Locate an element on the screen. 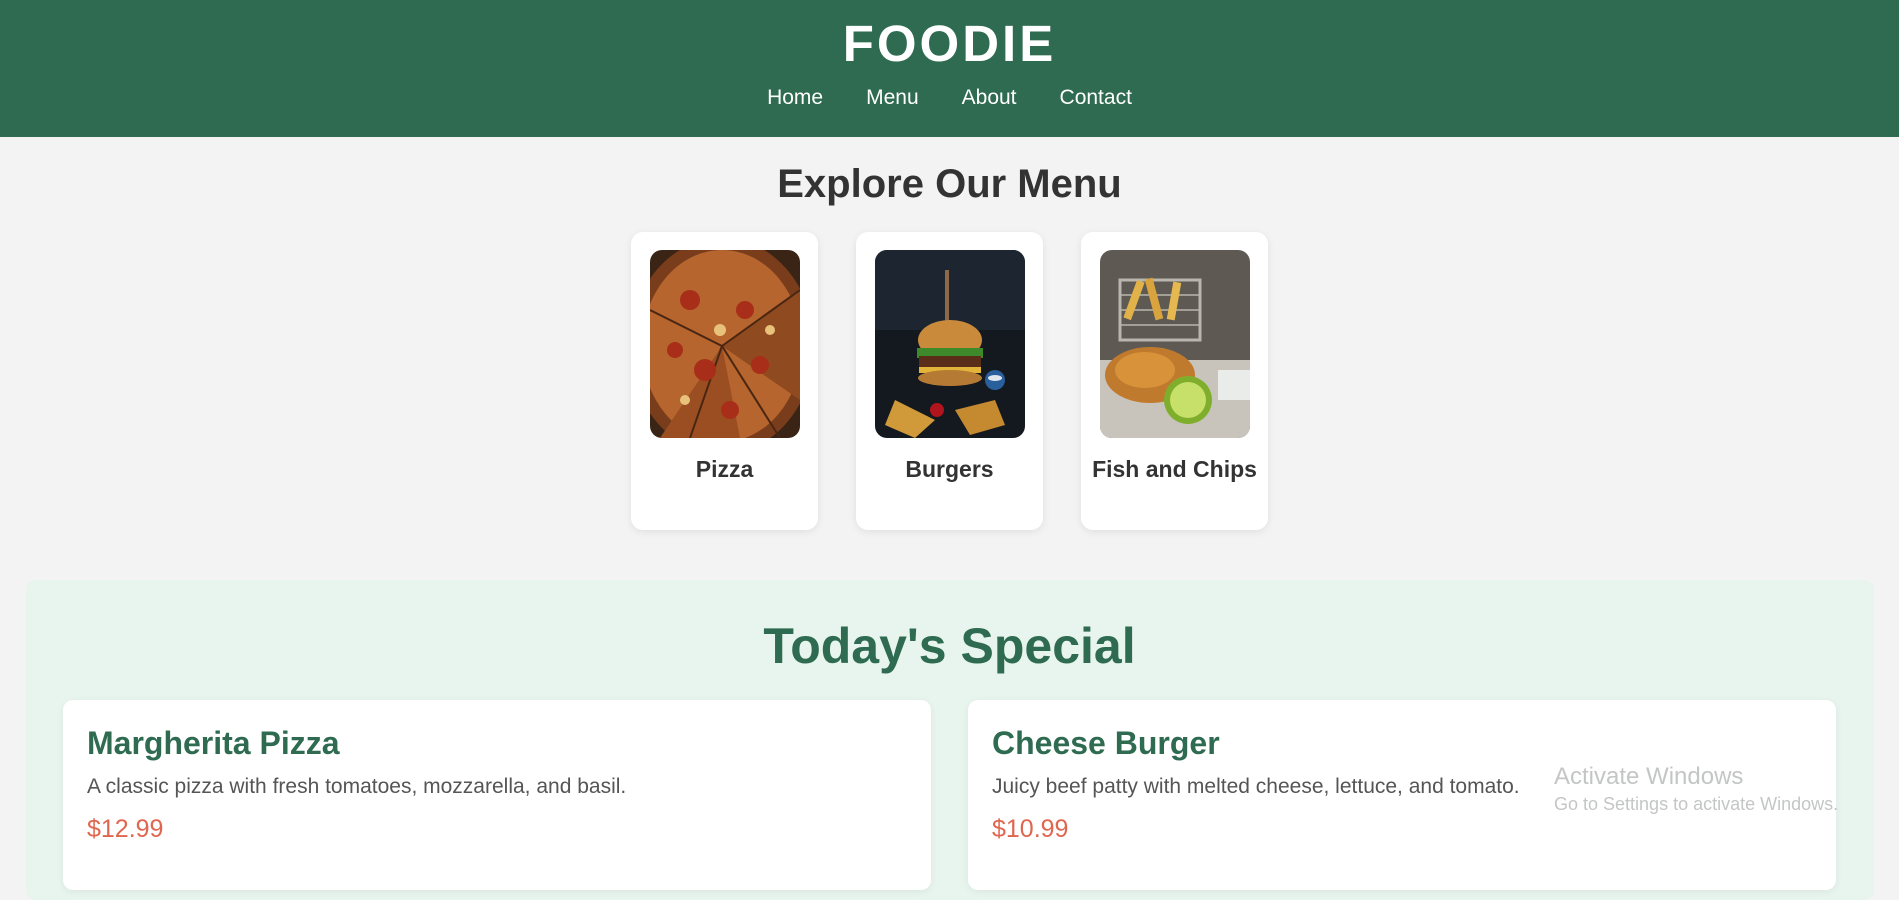  category-label-pizza: Pizza is located at coordinates (724, 469).